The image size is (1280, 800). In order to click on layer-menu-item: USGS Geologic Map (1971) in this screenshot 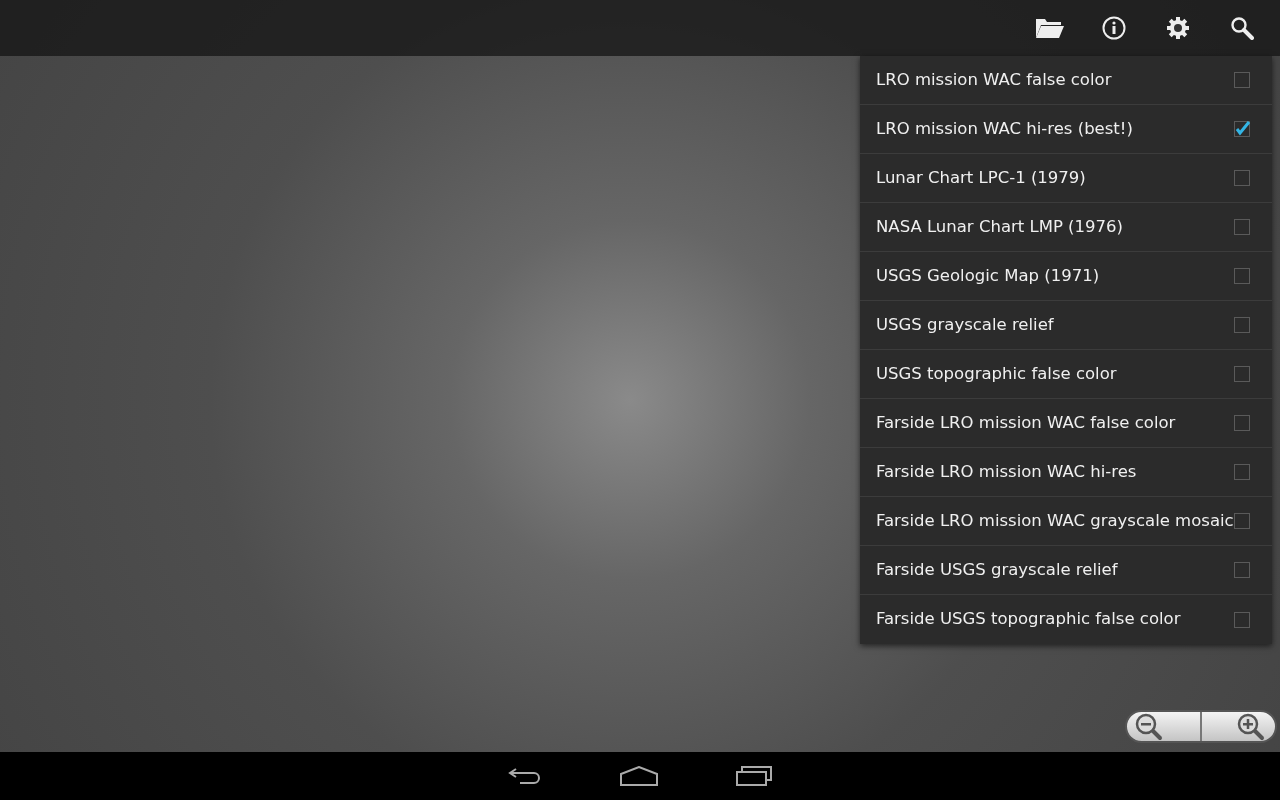, I will do `click(1066, 276)`.